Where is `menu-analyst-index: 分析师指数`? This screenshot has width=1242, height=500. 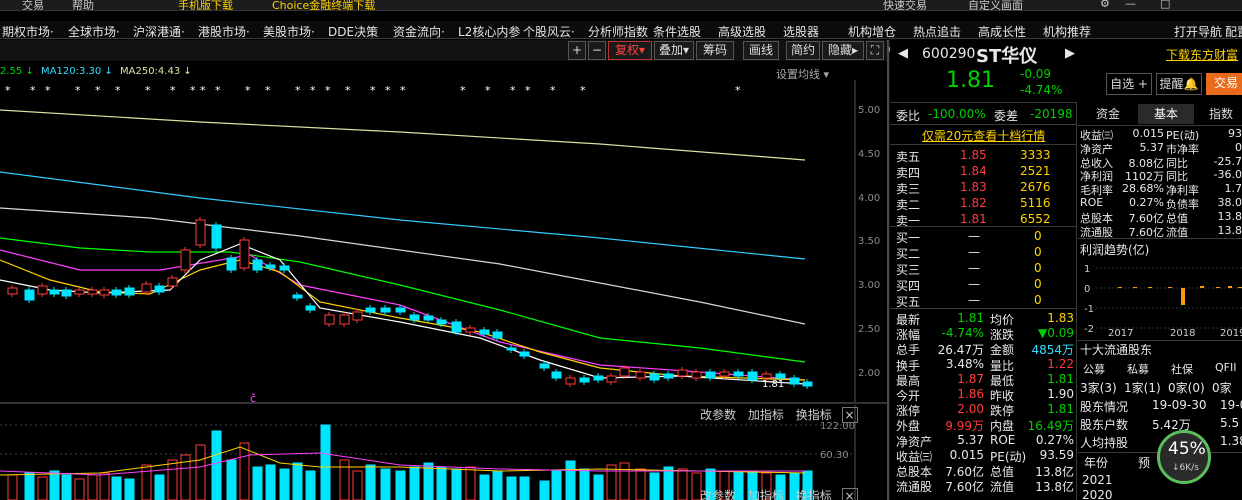
menu-analyst-index: 分析师指数 is located at coordinates (618, 31).